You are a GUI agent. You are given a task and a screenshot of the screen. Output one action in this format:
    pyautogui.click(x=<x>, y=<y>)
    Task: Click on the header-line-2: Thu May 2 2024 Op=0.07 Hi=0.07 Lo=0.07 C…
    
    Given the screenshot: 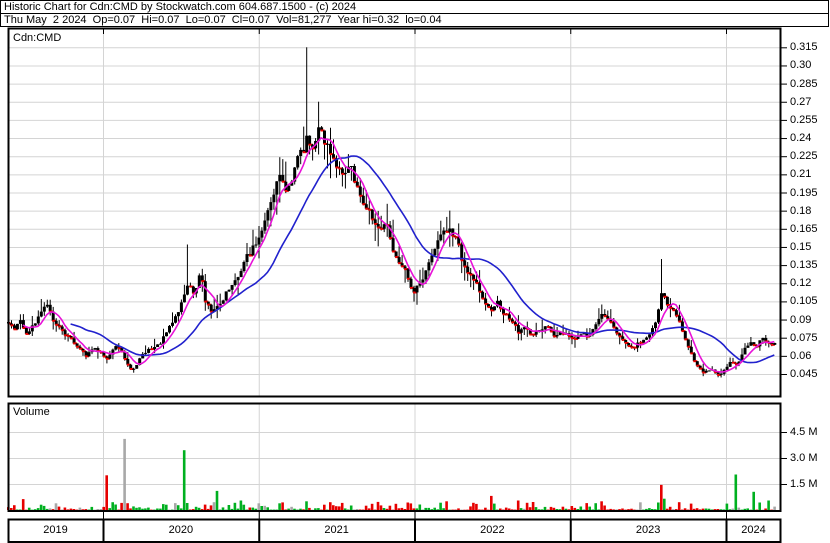 What is the action you would take?
    pyautogui.click(x=223, y=20)
    